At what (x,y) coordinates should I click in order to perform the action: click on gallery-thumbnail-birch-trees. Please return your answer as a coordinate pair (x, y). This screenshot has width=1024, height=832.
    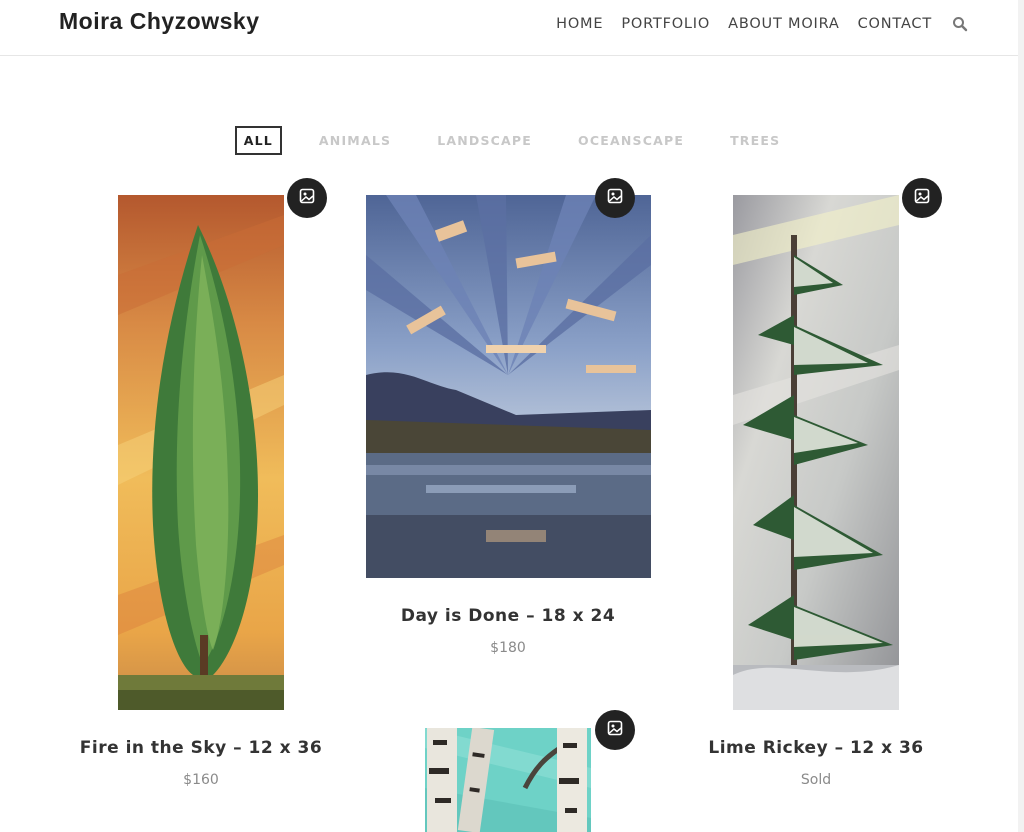
    Looking at the image, I should click on (508, 780).